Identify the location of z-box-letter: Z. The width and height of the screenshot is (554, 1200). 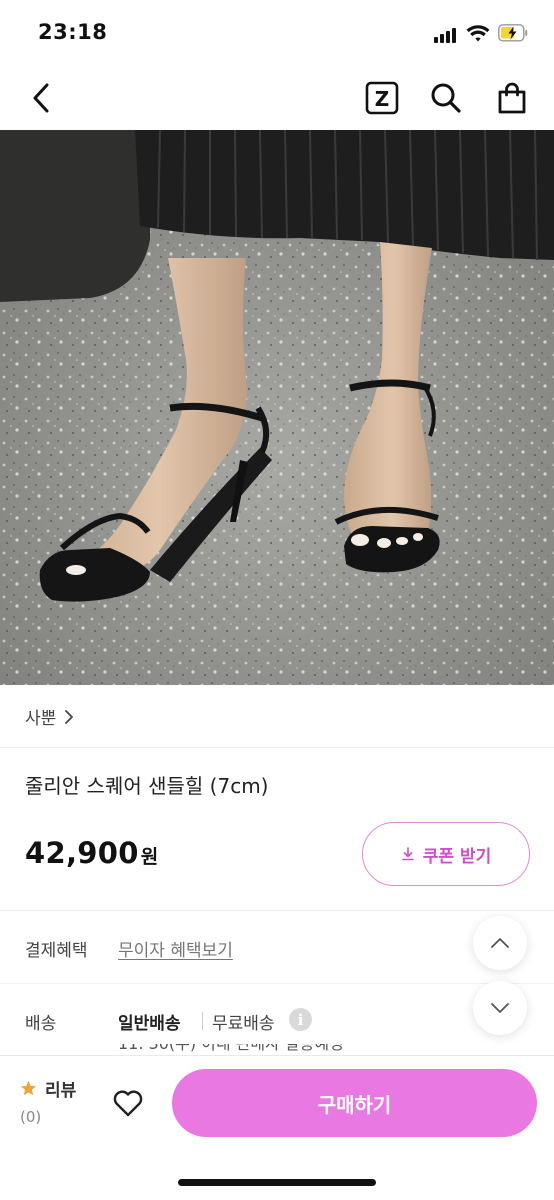
(382, 99).